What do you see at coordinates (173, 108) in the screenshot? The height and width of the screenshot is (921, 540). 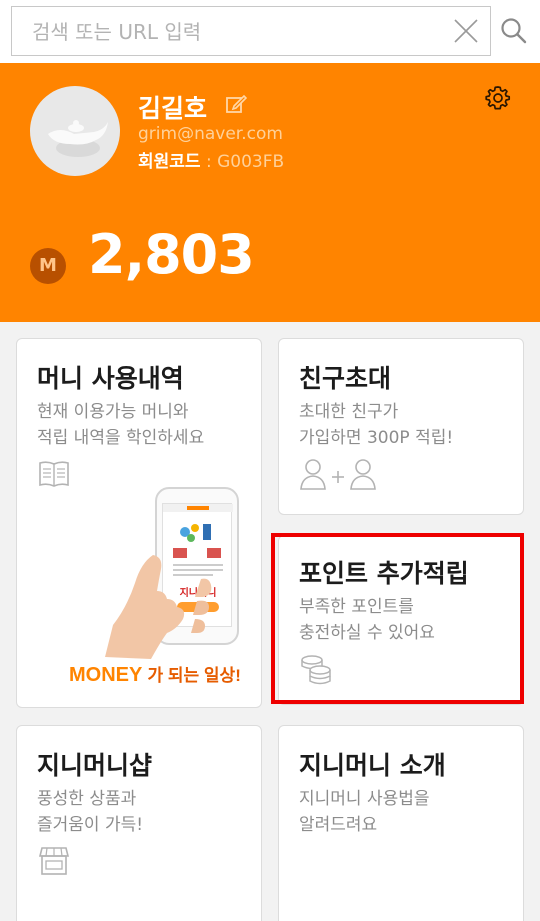 I see `user-name: 김길호` at bounding box center [173, 108].